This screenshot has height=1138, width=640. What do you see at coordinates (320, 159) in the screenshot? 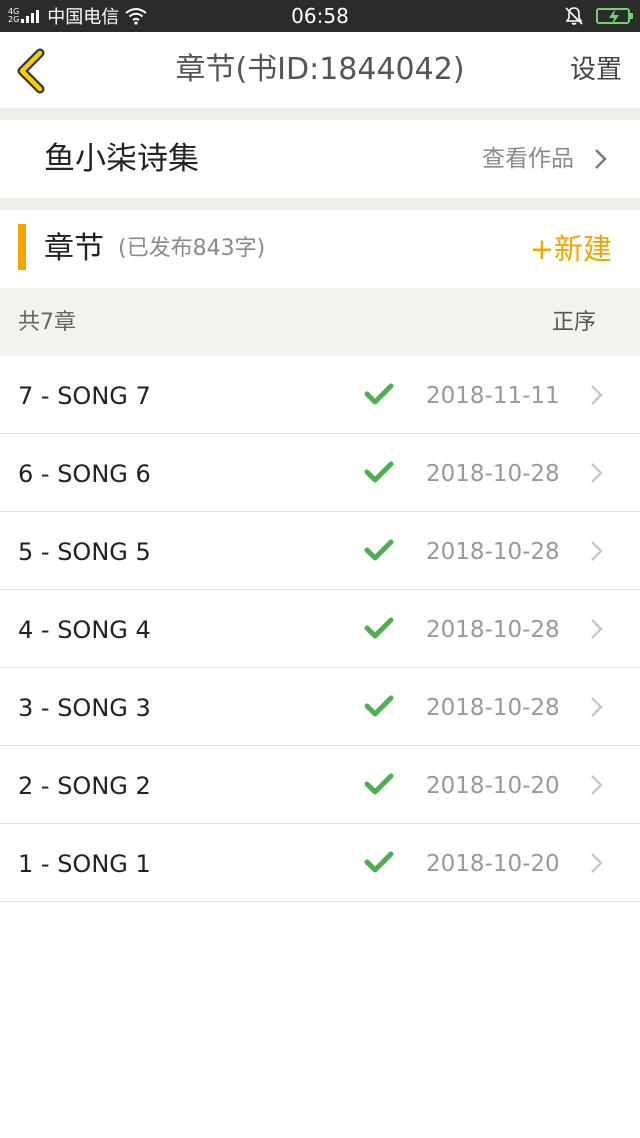
I see `book-row: 鱼小柒诗集 查看作品` at bounding box center [320, 159].